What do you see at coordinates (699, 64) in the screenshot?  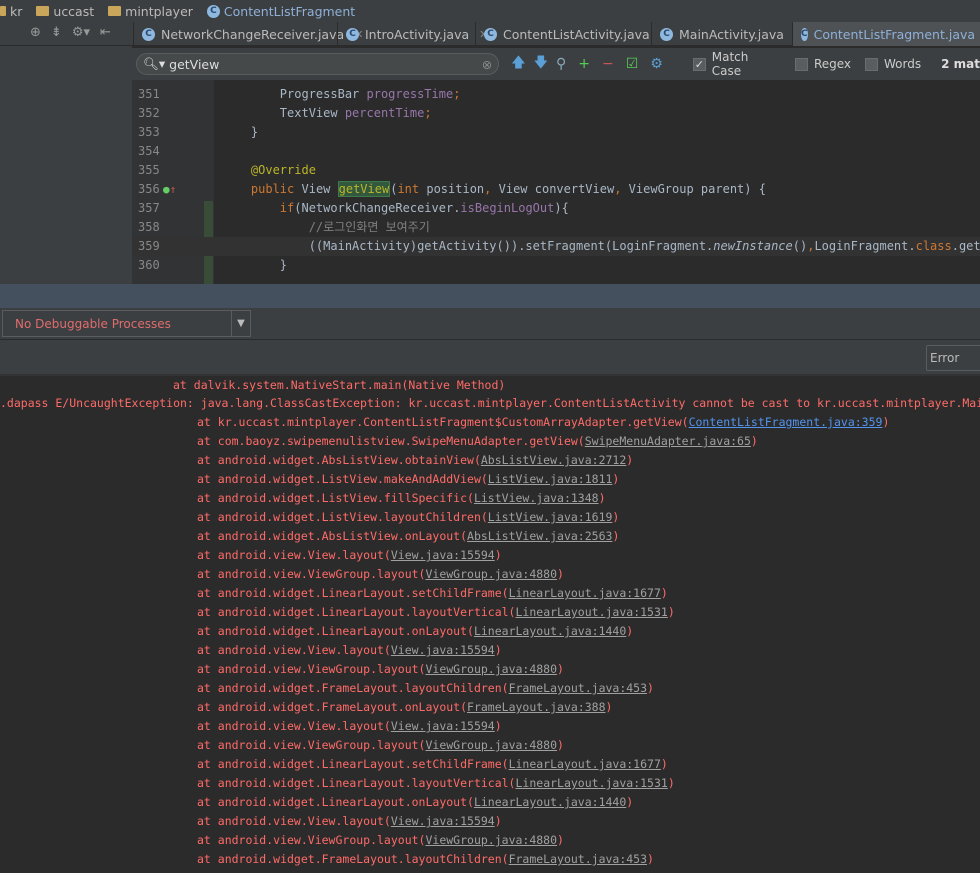 I see `checkbox-checked-icon: ✓` at bounding box center [699, 64].